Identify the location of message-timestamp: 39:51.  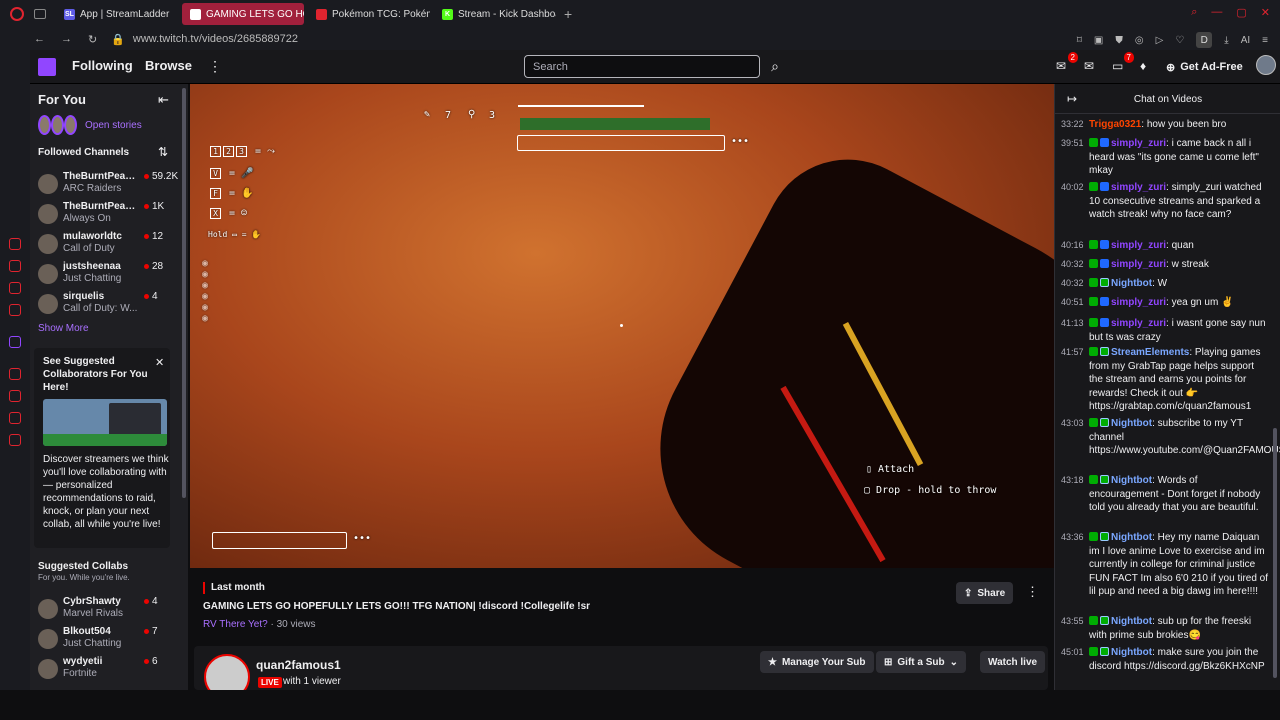
(1072, 144).